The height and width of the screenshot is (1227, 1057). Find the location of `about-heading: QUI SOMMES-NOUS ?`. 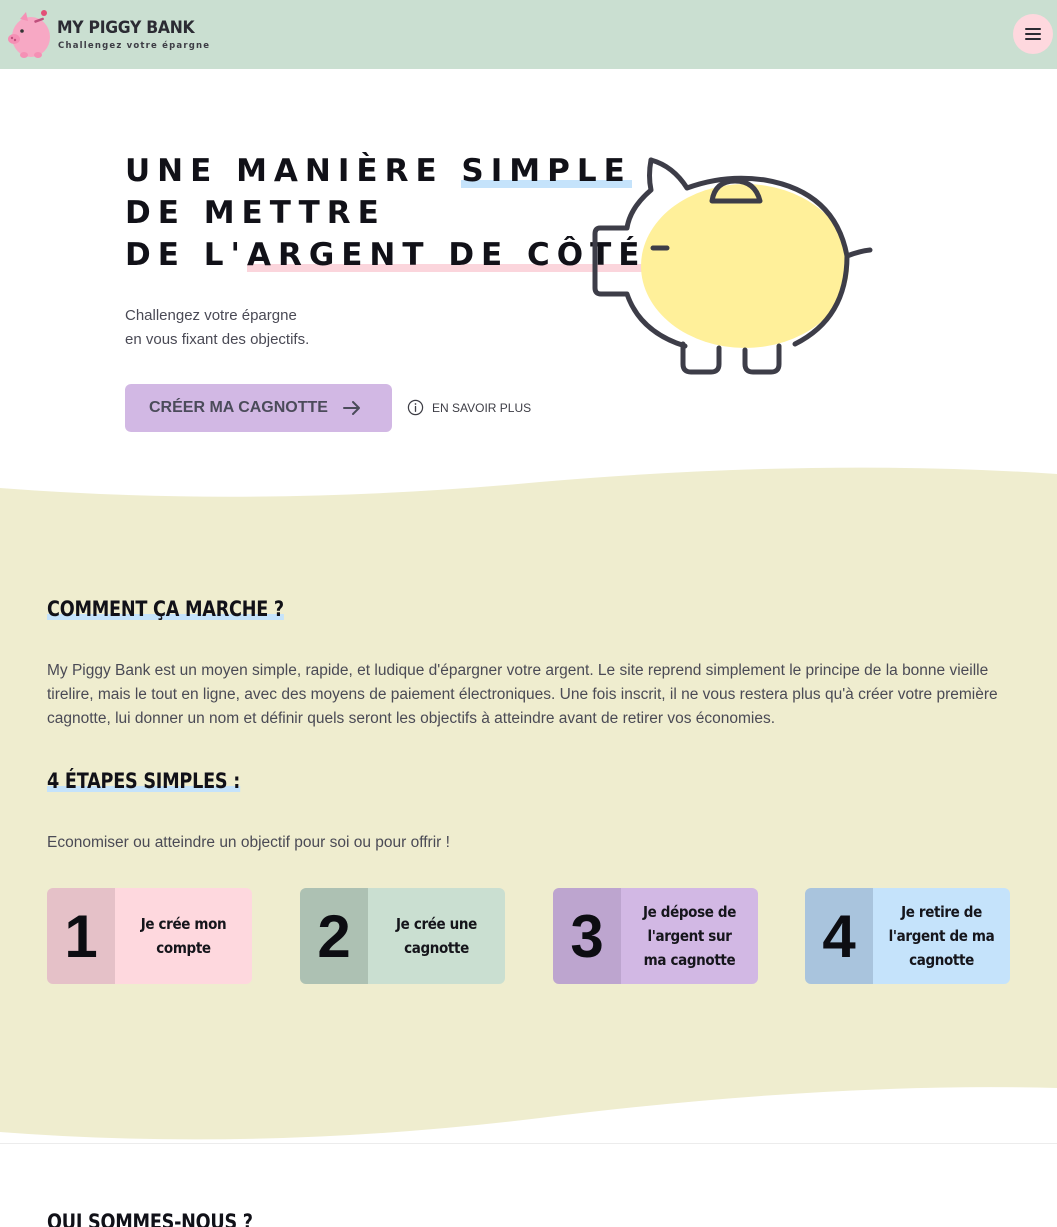

about-heading: QUI SOMMES-NOUS ? is located at coordinates (150, 1218).